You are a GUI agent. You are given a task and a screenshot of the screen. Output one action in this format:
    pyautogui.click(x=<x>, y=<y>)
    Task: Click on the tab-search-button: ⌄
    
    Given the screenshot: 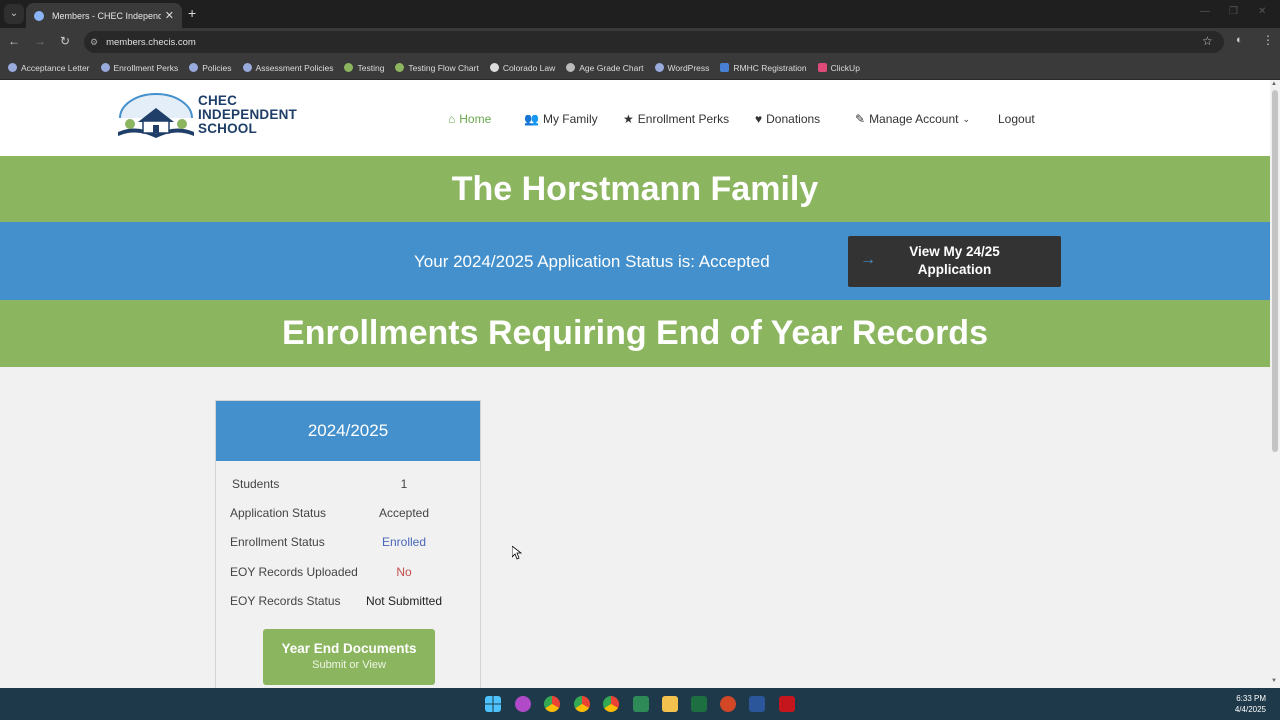 What is the action you would take?
    pyautogui.click(x=14, y=14)
    